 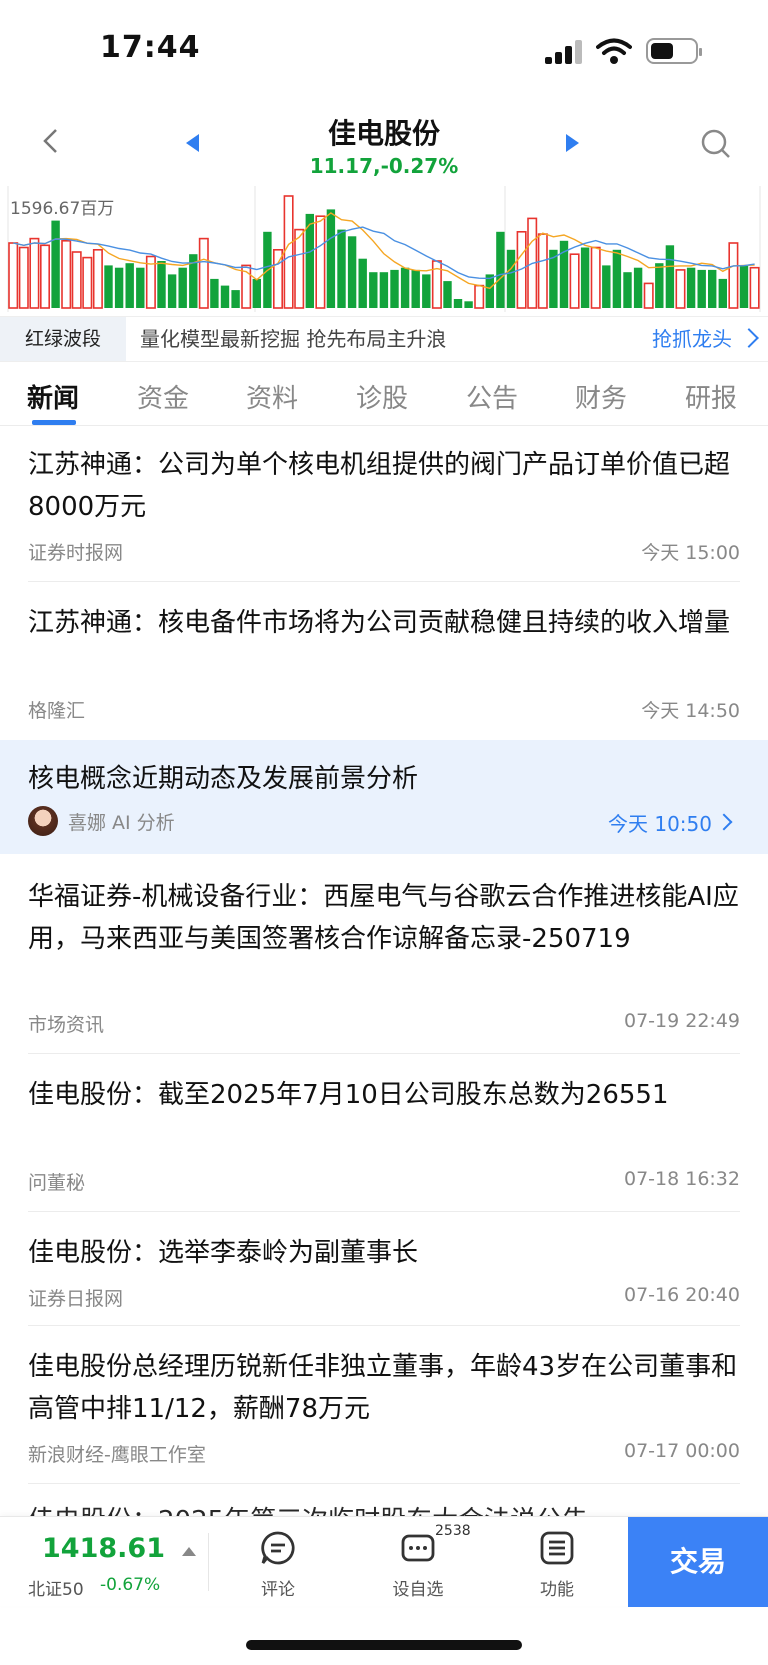 What do you see at coordinates (43, 821) in the screenshot?
I see `ai-avatar` at bounding box center [43, 821].